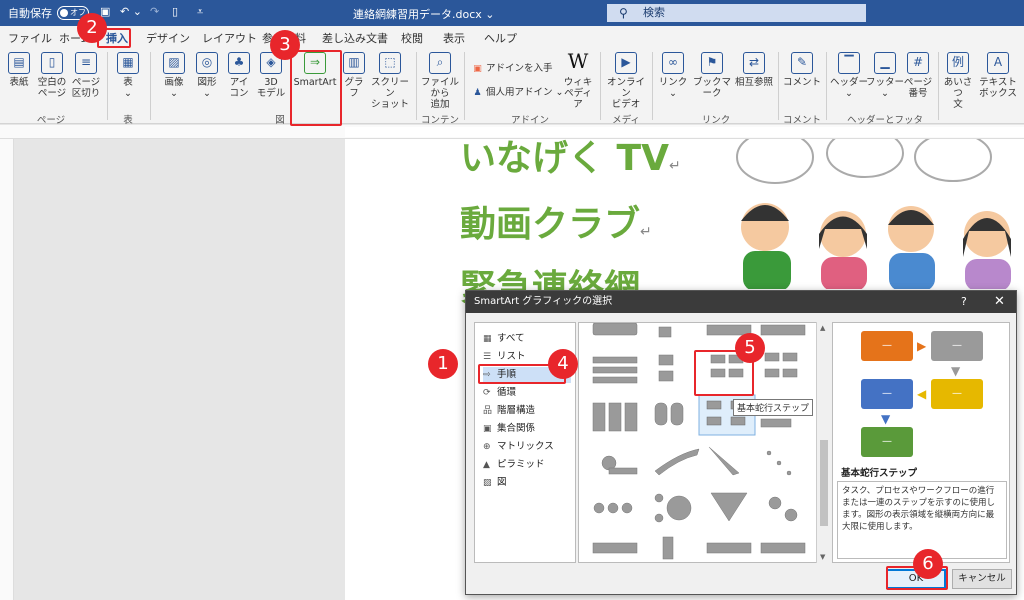  Describe the element at coordinates (529, 120) in the screenshot. I see `group-addin-label: アドイン` at that location.